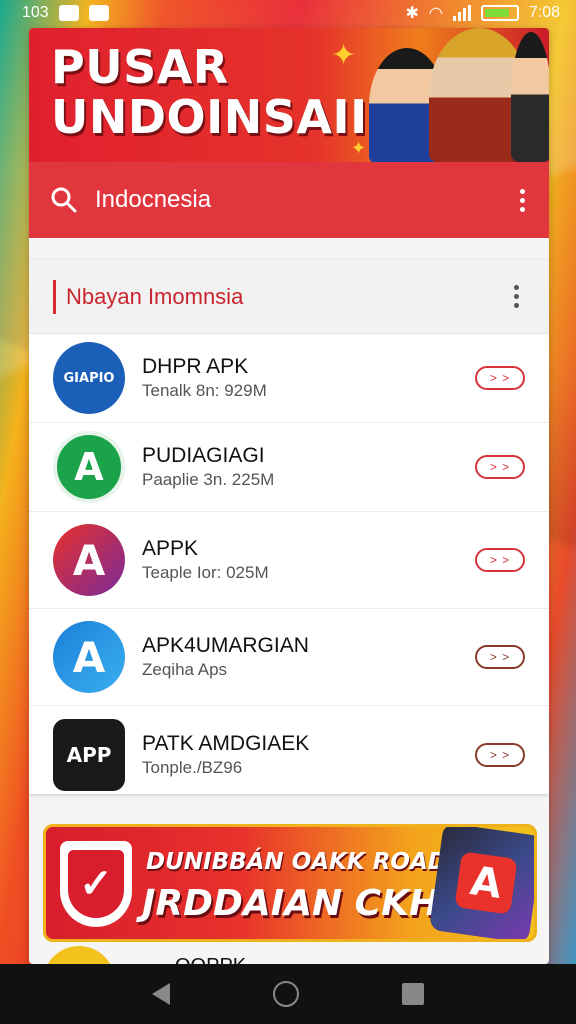 The image size is (576, 1024). Describe the element at coordinates (54, 296) in the screenshot. I see `section-accent-bar` at that location.